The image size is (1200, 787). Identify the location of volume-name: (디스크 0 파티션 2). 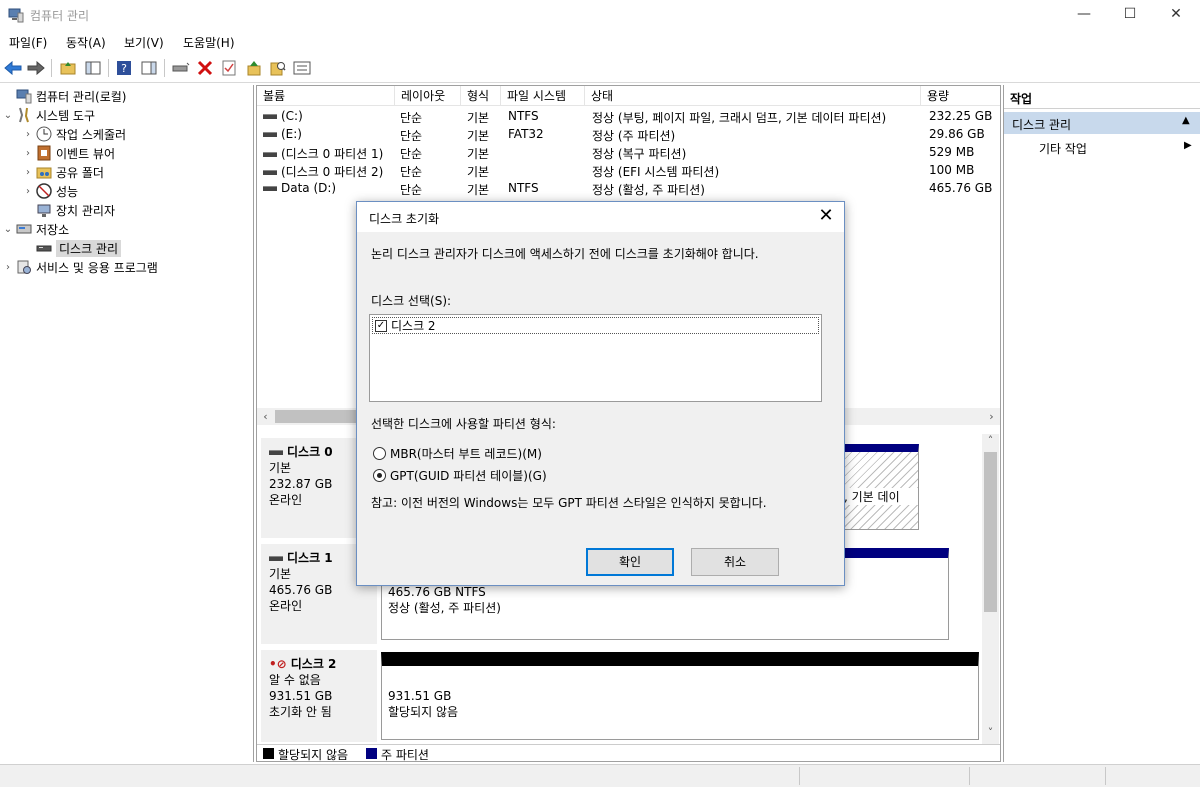
(323, 171).